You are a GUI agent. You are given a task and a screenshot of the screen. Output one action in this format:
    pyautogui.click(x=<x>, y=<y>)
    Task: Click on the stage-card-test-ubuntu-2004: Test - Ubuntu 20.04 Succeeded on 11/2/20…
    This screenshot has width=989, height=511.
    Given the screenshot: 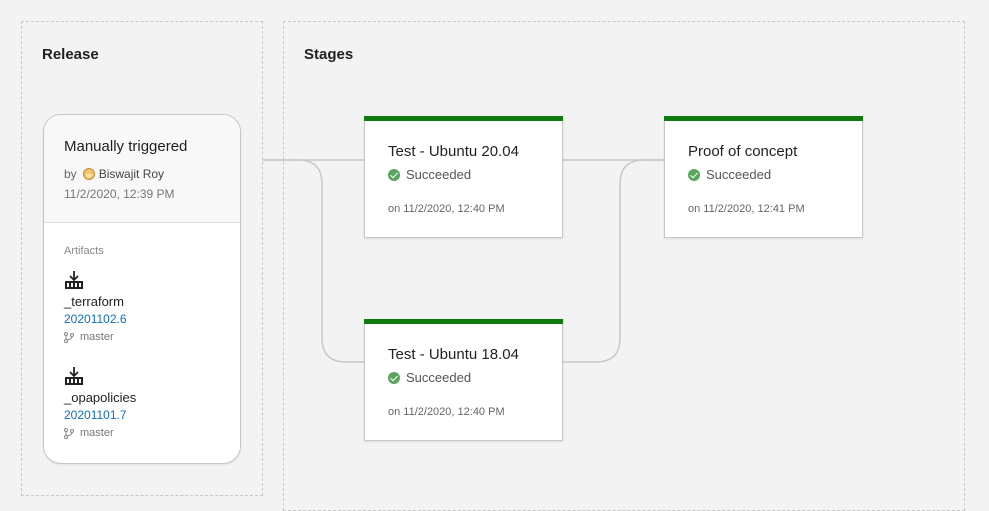 What is the action you would take?
    pyautogui.click(x=463, y=177)
    